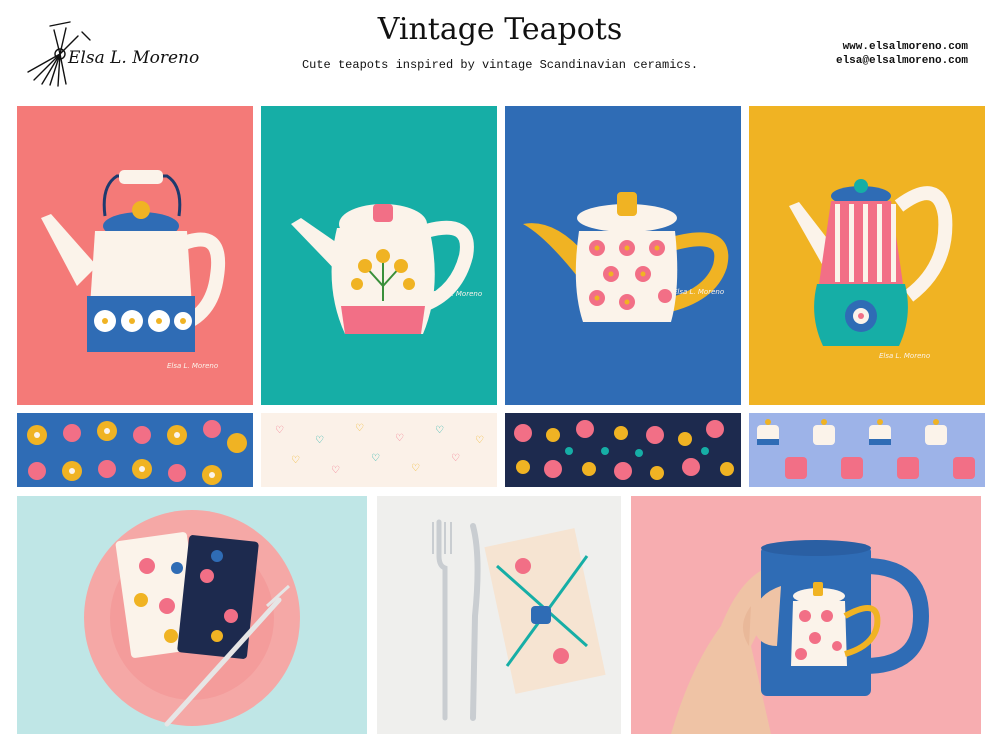  I want to click on cutlery-napkin-mockup, so click(499, 615).